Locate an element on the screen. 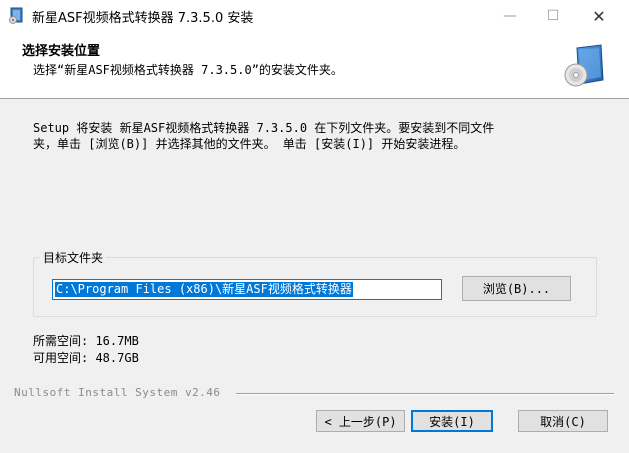 Image resolution: width=629 pixels, height=453 pixels. window-title: 新星ASF视频格式转换器 7.3.5.0 安装 is located at coordinates (143, 18).